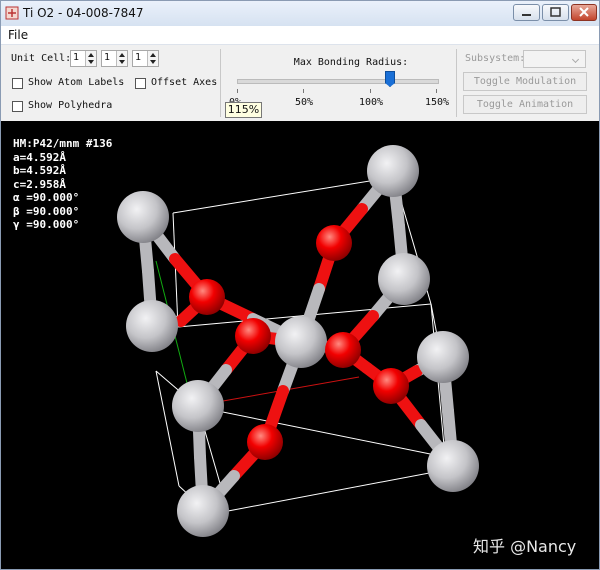 The image size is (600, 570). What do you see at coordinates (495, 58) in the screenshot?
I see `subsystem-label: Subsystem:` at bounding box center [495, 58].